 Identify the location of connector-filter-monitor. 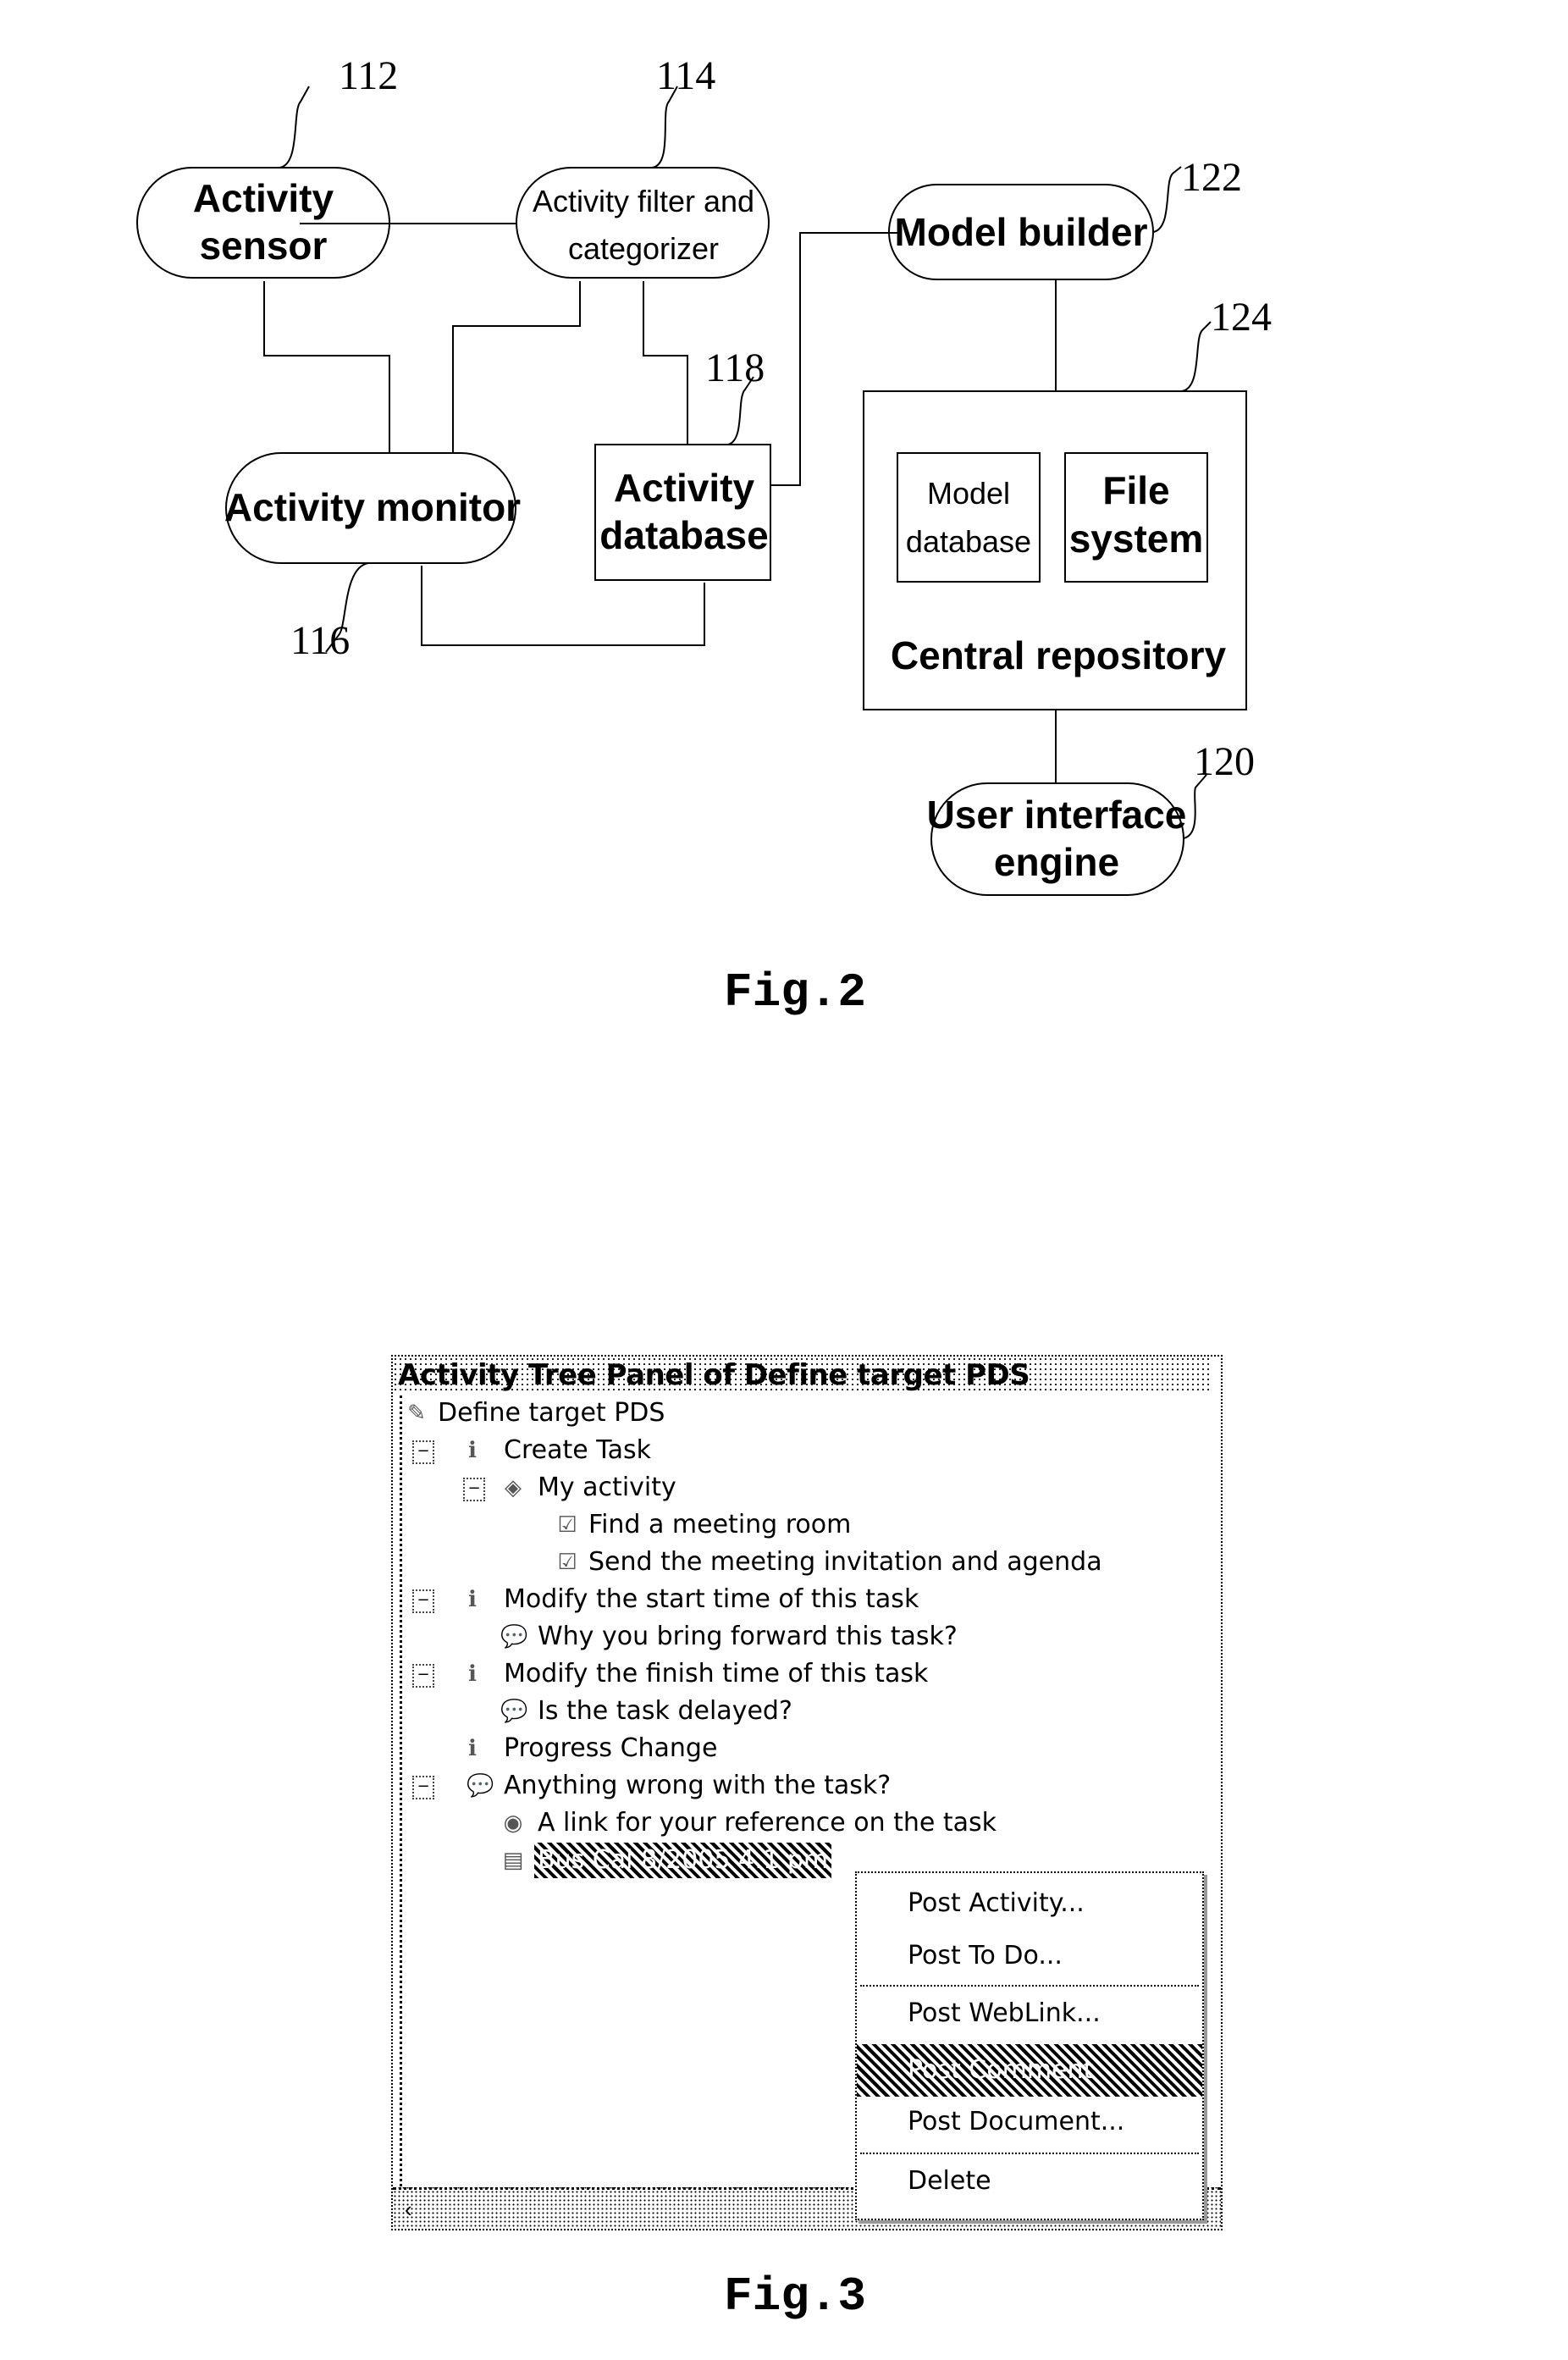
(516, 367).